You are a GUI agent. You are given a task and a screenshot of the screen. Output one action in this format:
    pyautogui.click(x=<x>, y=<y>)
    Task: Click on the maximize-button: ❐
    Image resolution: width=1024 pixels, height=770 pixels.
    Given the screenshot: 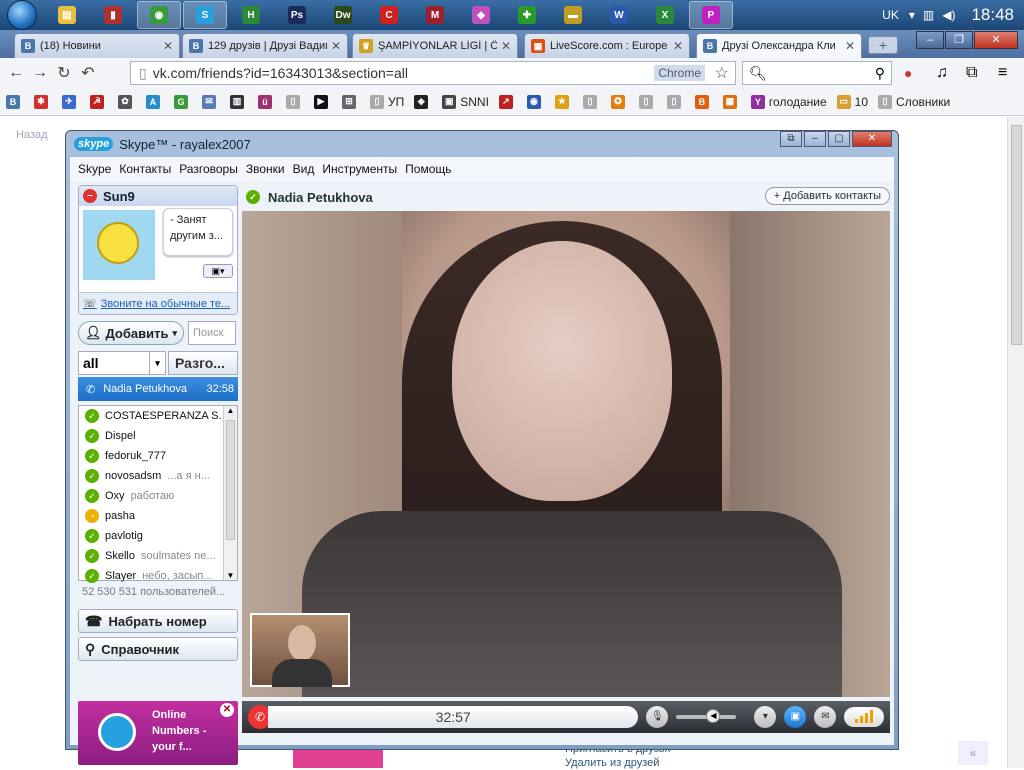 What is the action you would take?
    pyautogui.click(x=959, y=40)
    